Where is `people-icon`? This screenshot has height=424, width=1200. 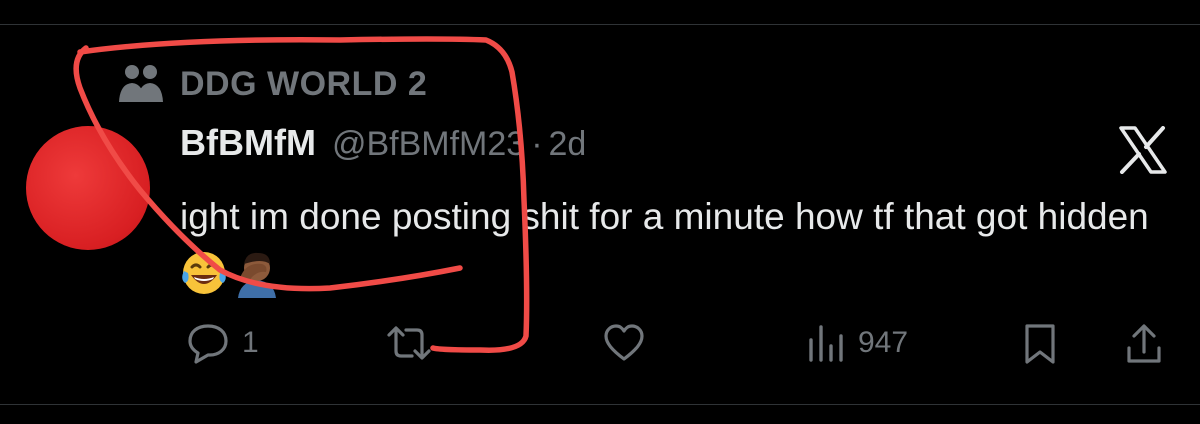
people-icon is located at coordinates (141, 84).